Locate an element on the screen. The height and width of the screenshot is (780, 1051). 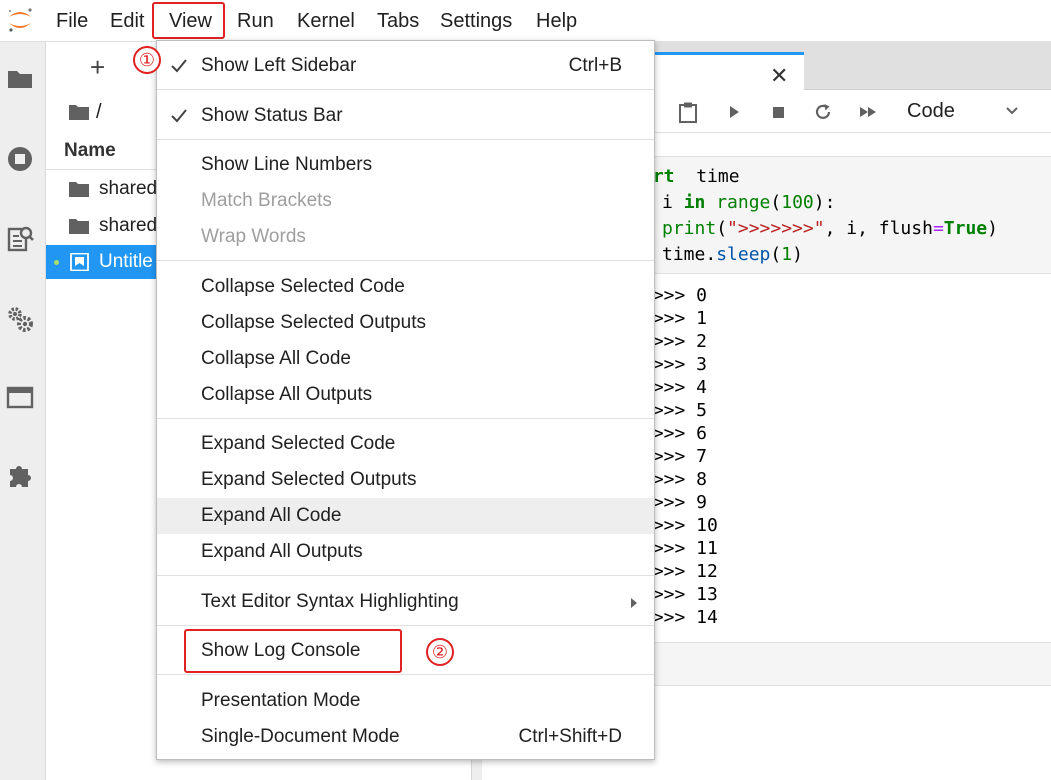
menu-item-syntax-highlighting: Text Editor Syntax Highlighting is located at coordinates (405, 602).